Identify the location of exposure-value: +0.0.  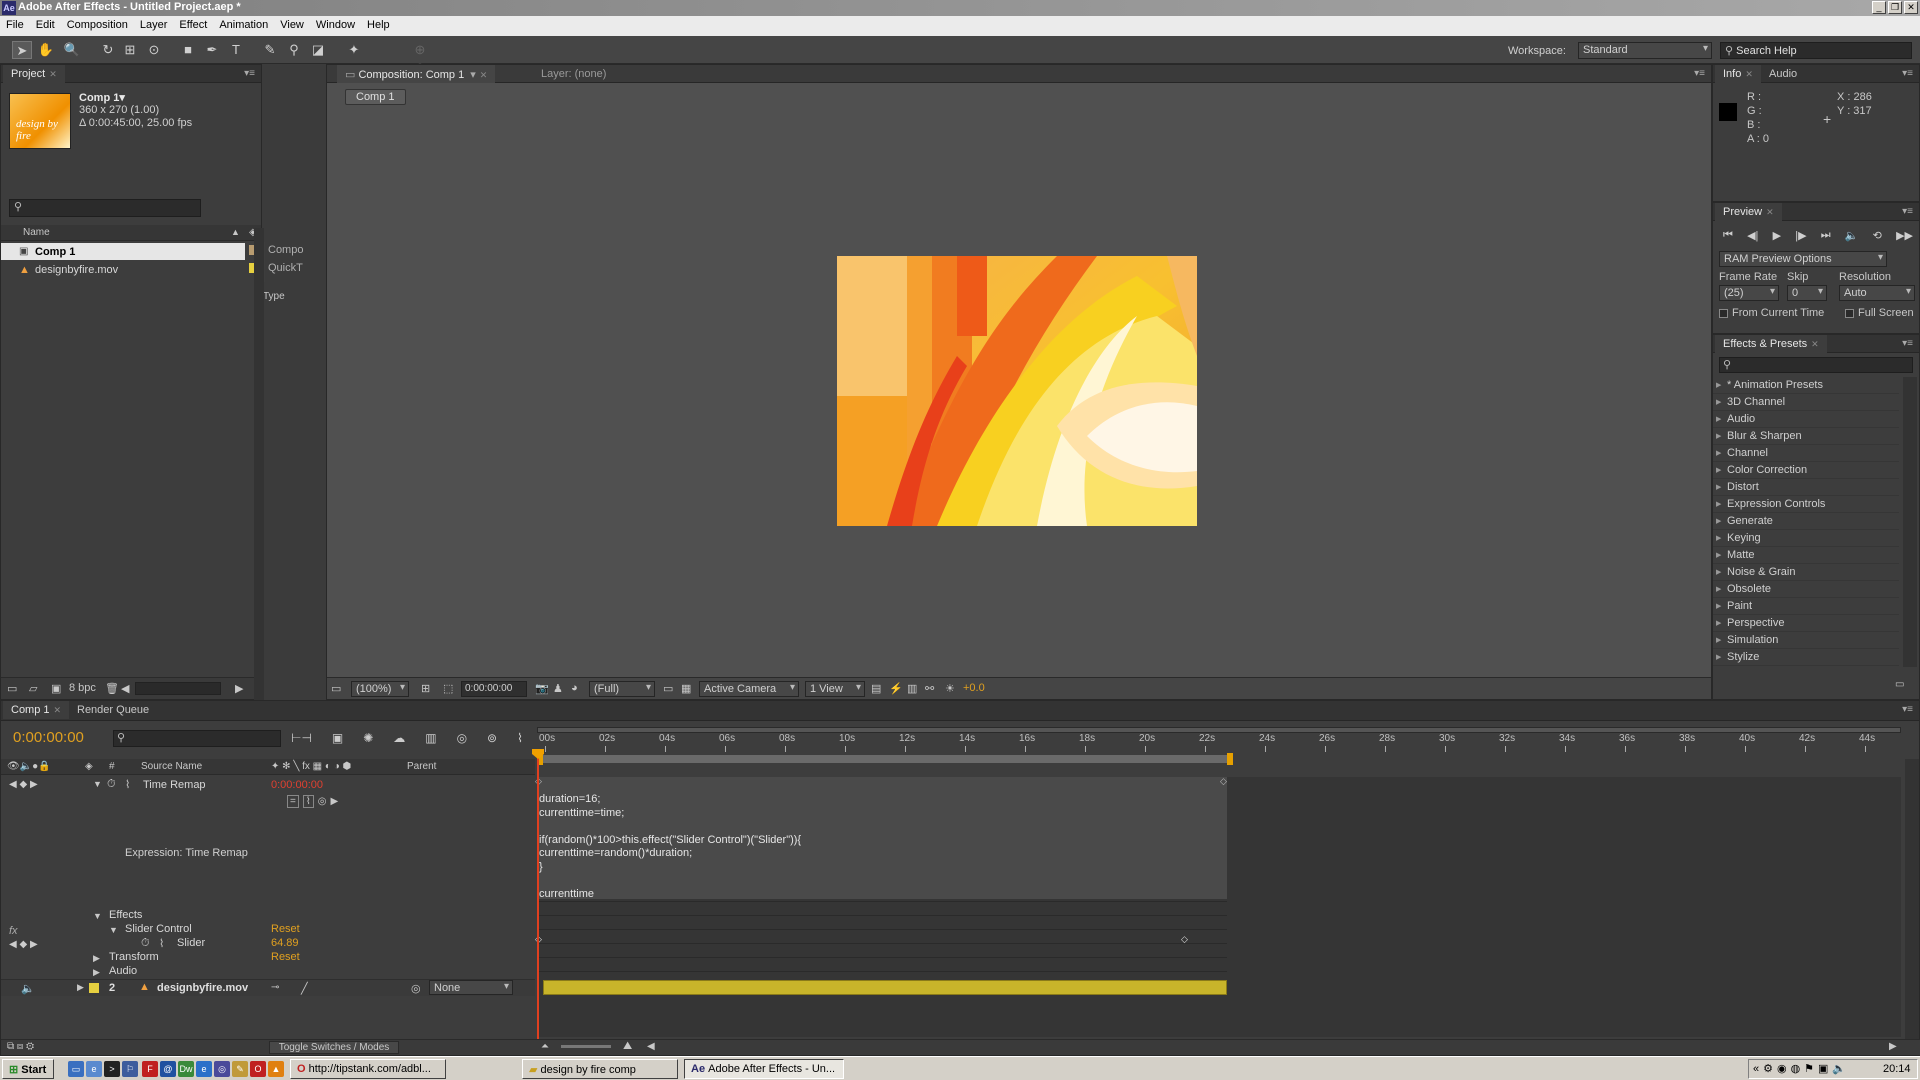
(974, 688).